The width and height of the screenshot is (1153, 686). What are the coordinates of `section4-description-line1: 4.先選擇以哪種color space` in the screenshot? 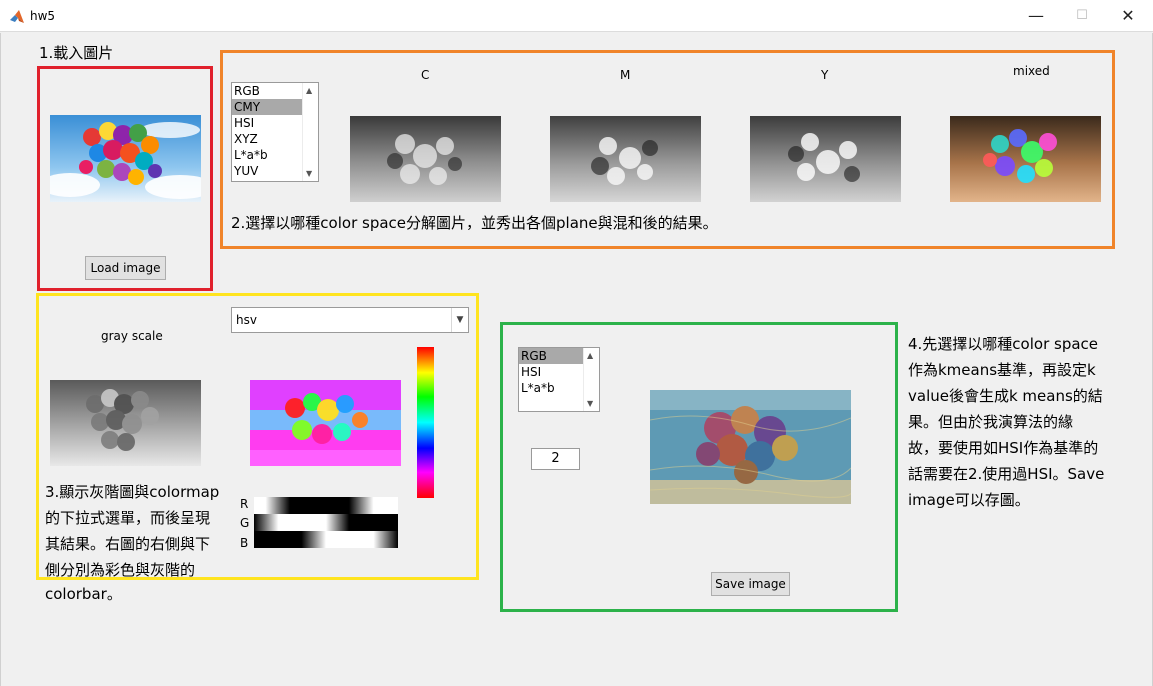 It's located at (1003, 344).